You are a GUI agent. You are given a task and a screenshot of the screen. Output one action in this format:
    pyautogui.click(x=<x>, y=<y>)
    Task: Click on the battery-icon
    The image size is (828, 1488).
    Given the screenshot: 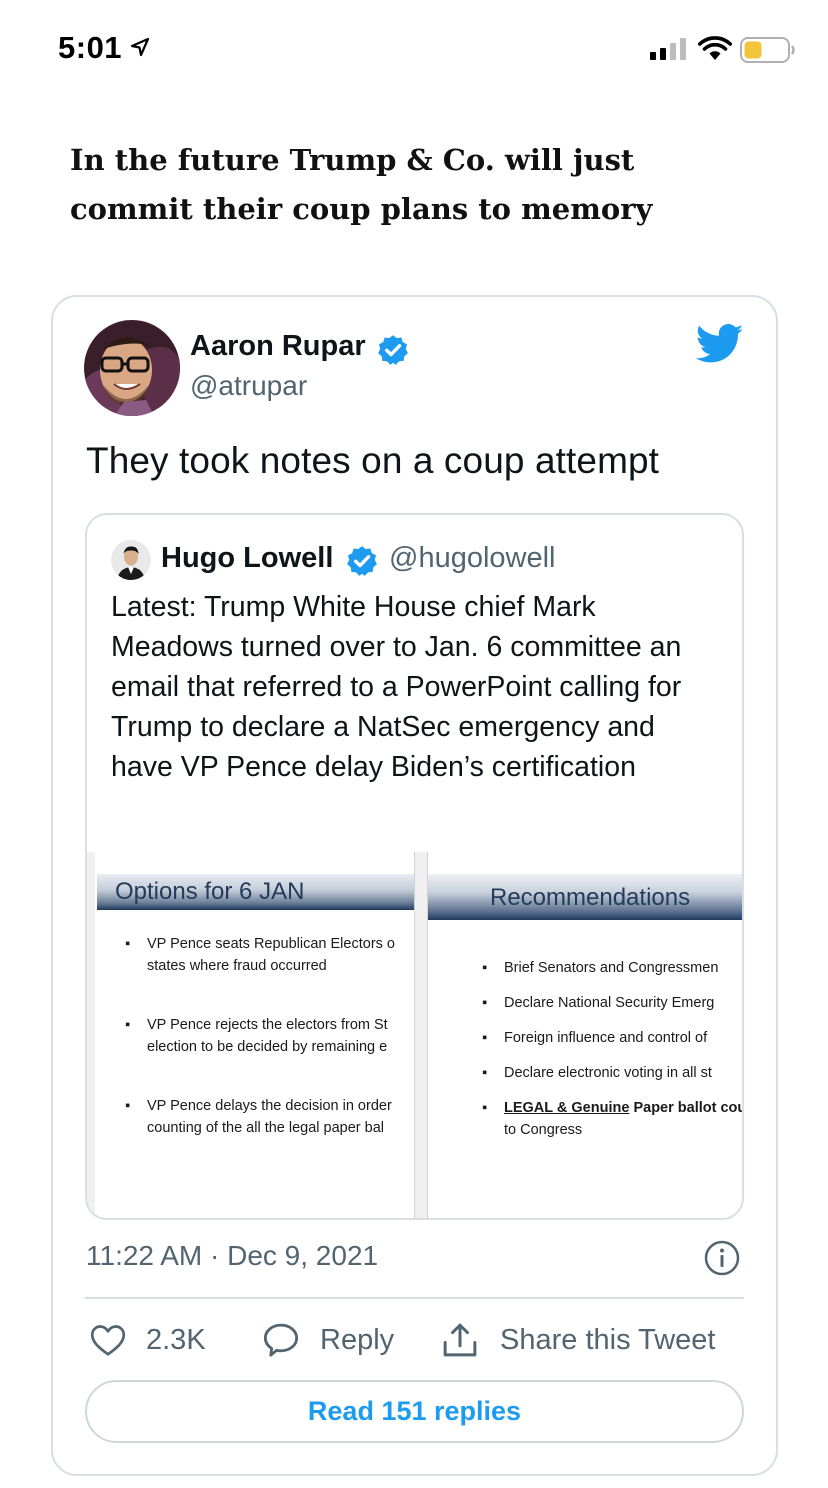 What is the action you would take?
    pyautogui.click(x=767, y=50)
    